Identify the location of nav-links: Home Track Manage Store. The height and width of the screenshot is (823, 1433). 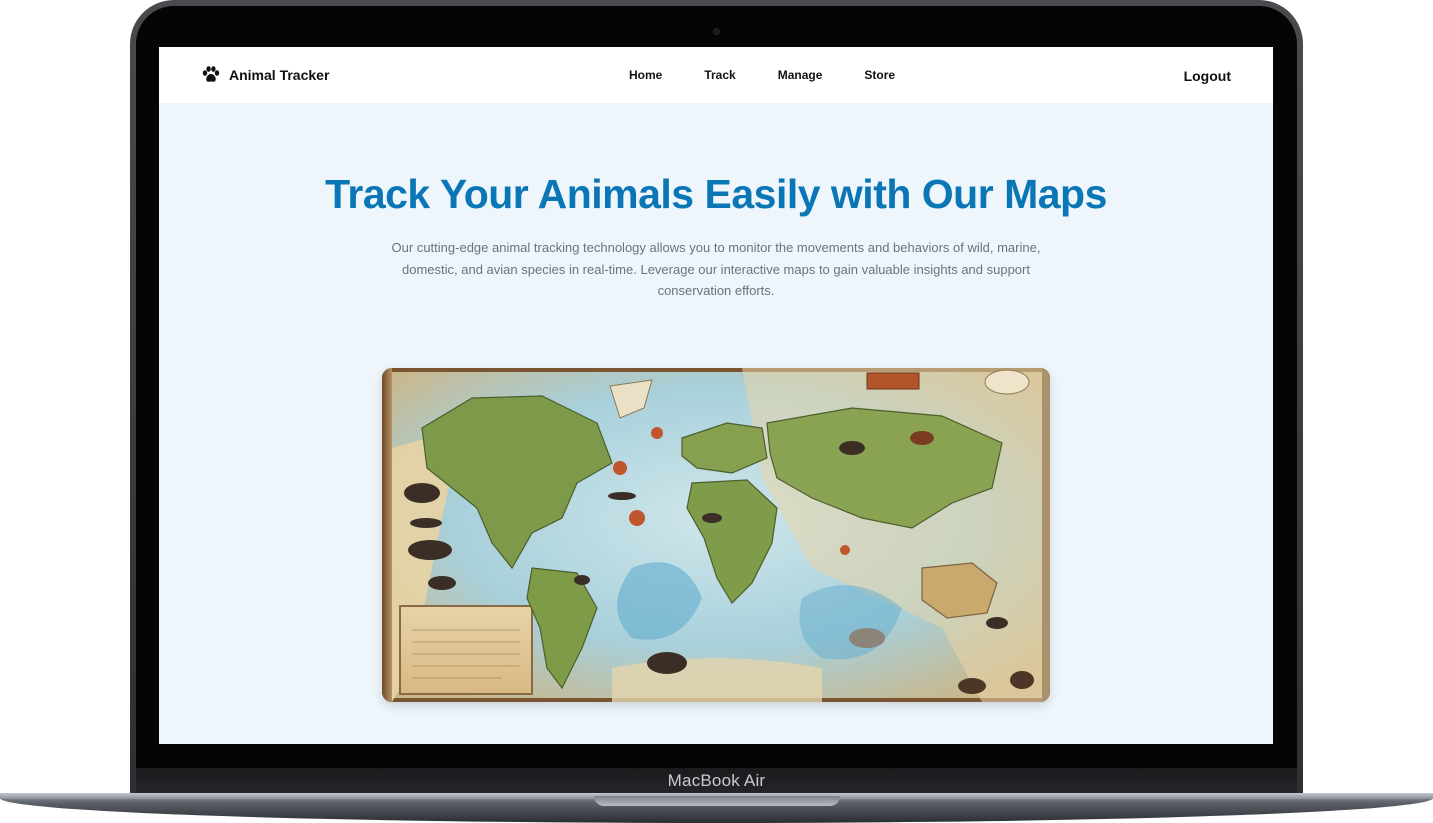
(783, 75).